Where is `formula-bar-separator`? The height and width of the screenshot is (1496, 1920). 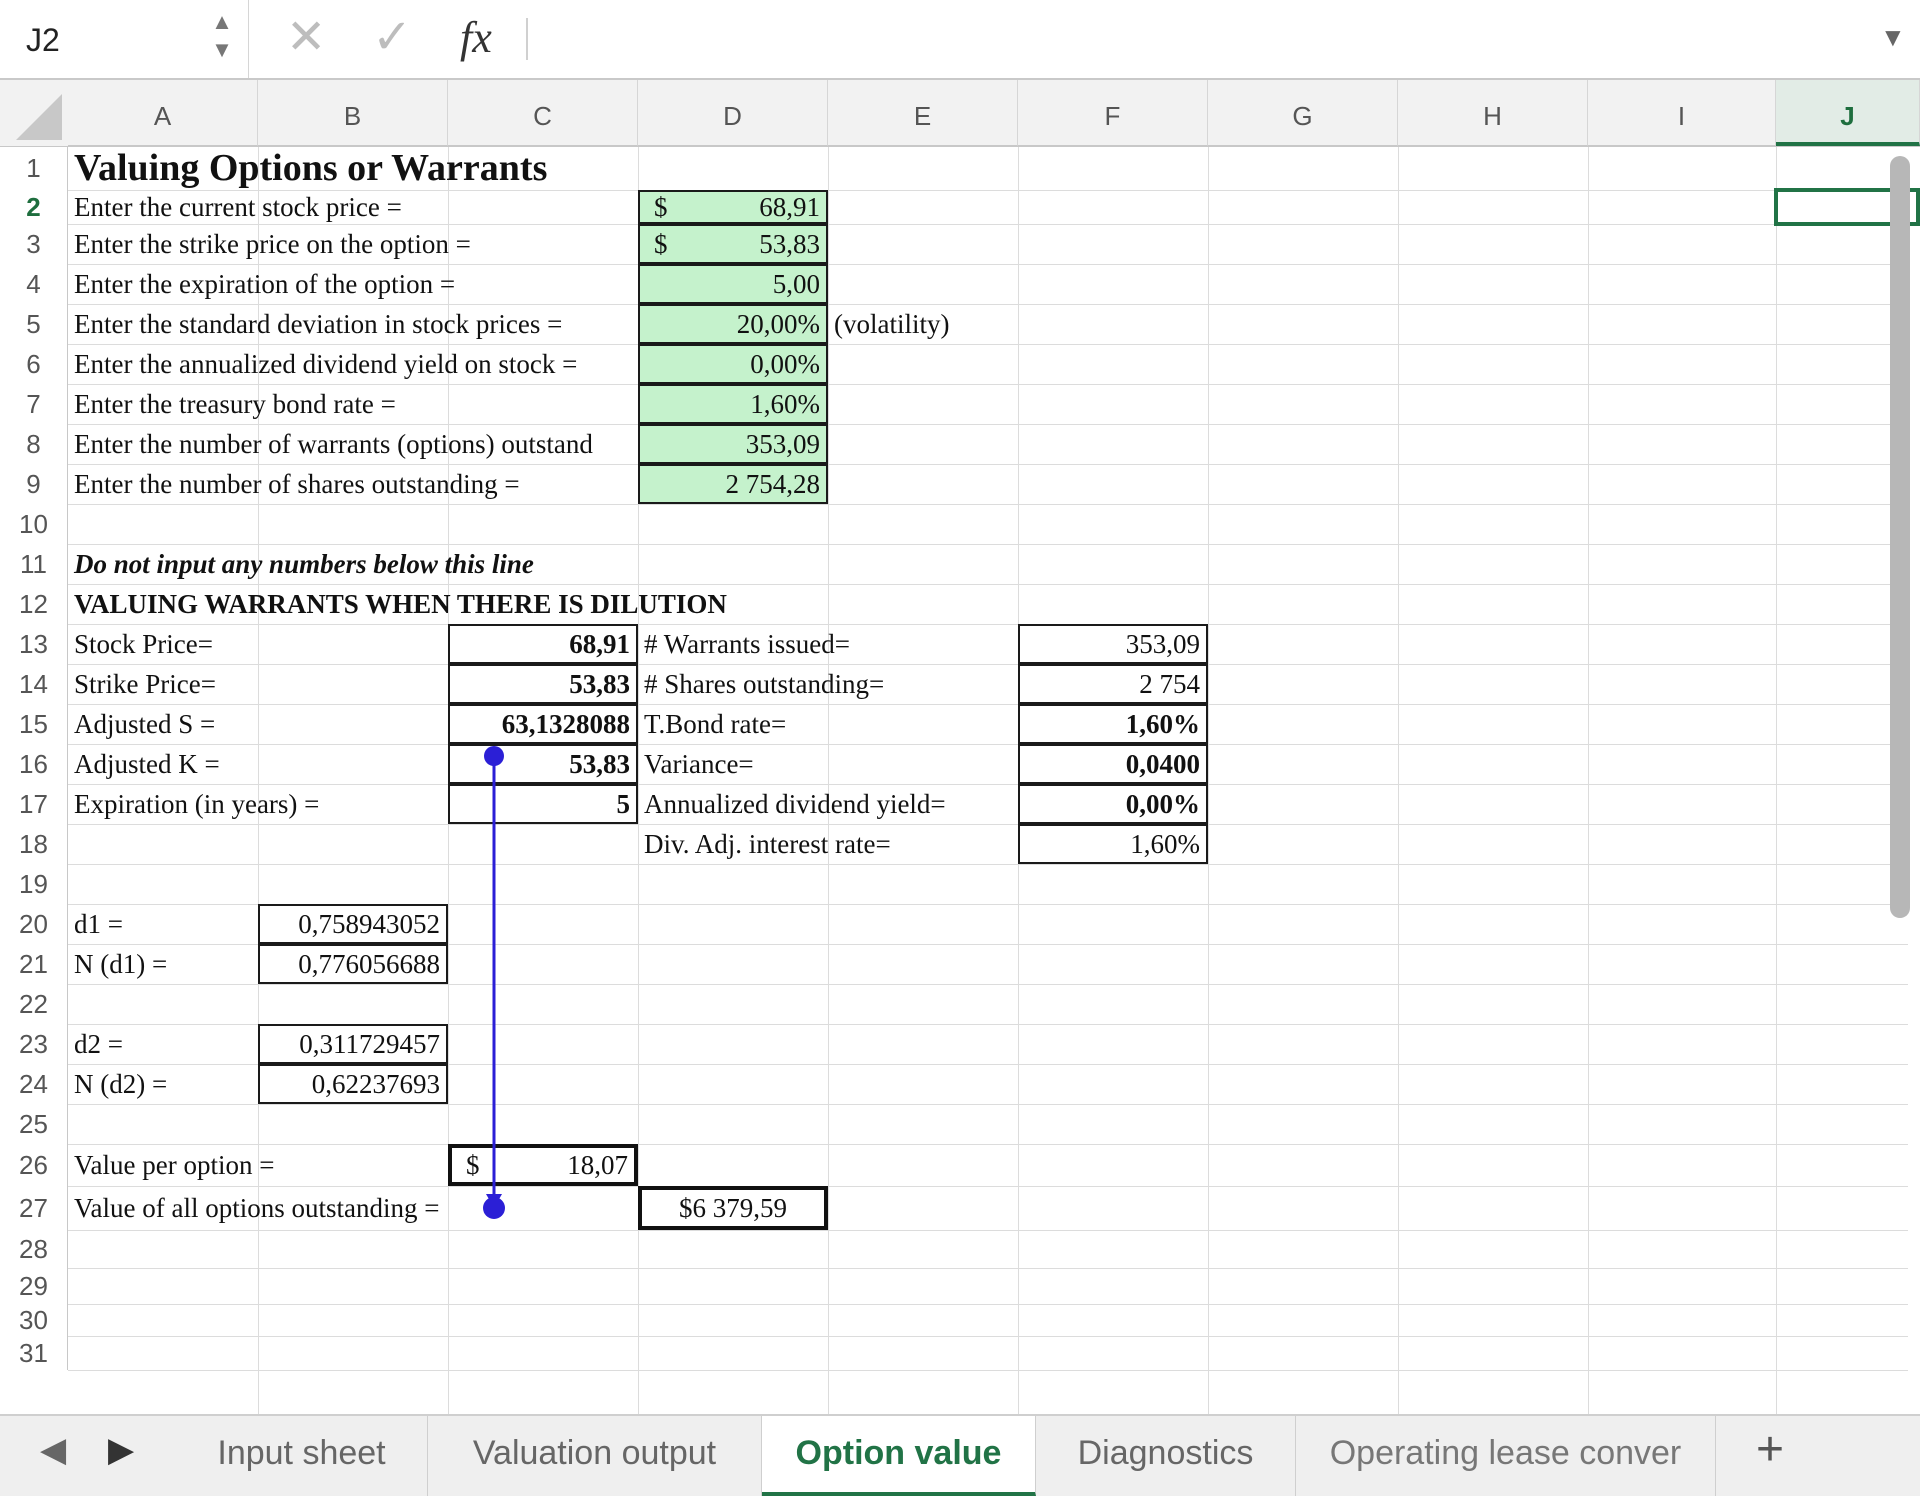
formula-bar-separator is located at coordinates (527, 39).